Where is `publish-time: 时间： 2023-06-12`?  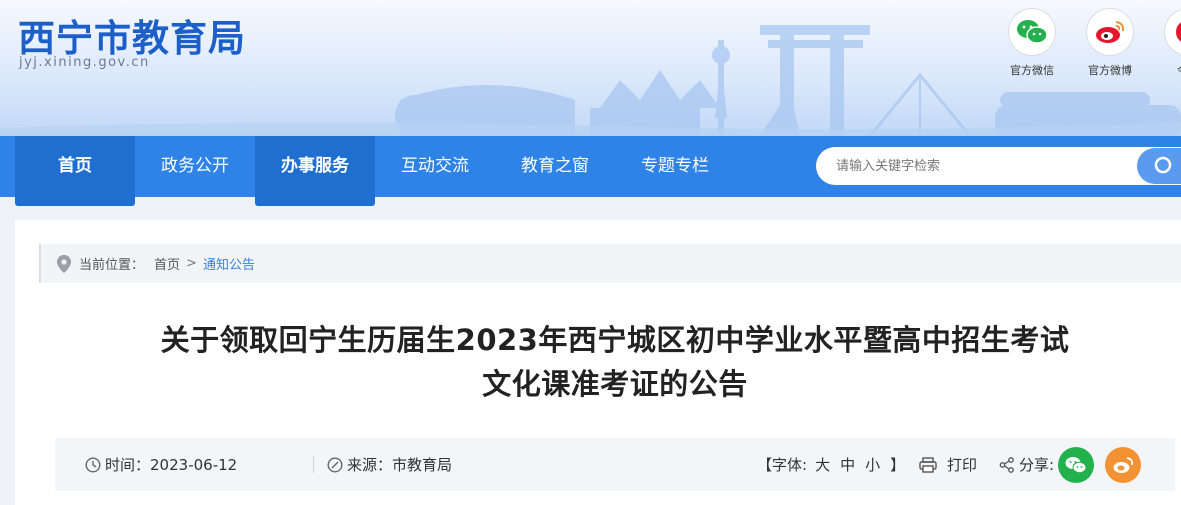 publish-time: 时间： 2023-06-12 is located at coordinates (161, 464).